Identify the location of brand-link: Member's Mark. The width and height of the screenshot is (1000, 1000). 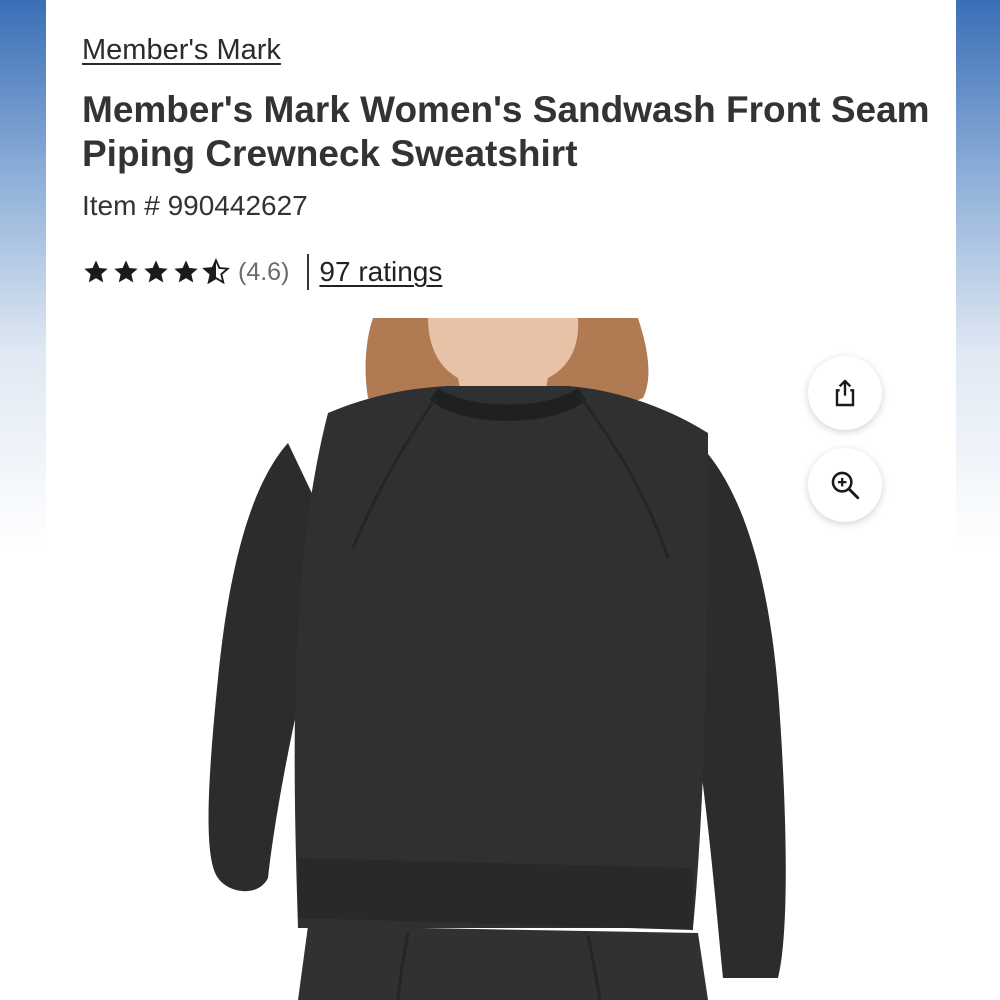
(181, 50).